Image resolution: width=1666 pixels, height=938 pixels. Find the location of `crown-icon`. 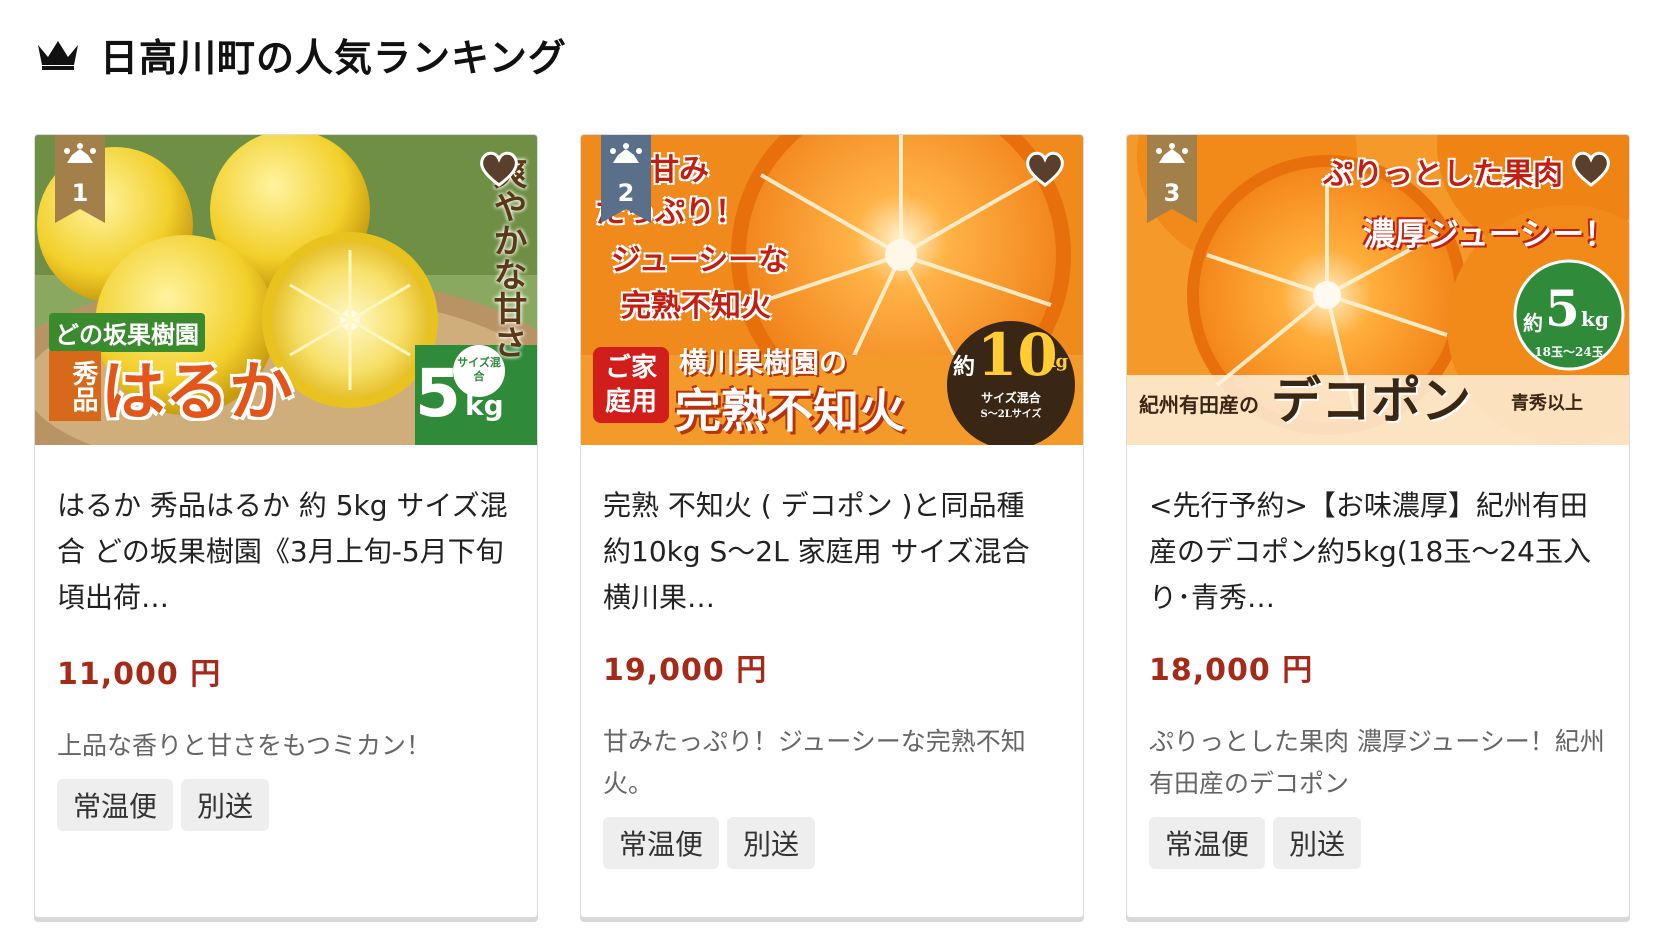

crown-icon is located at coordinates (58, 55).